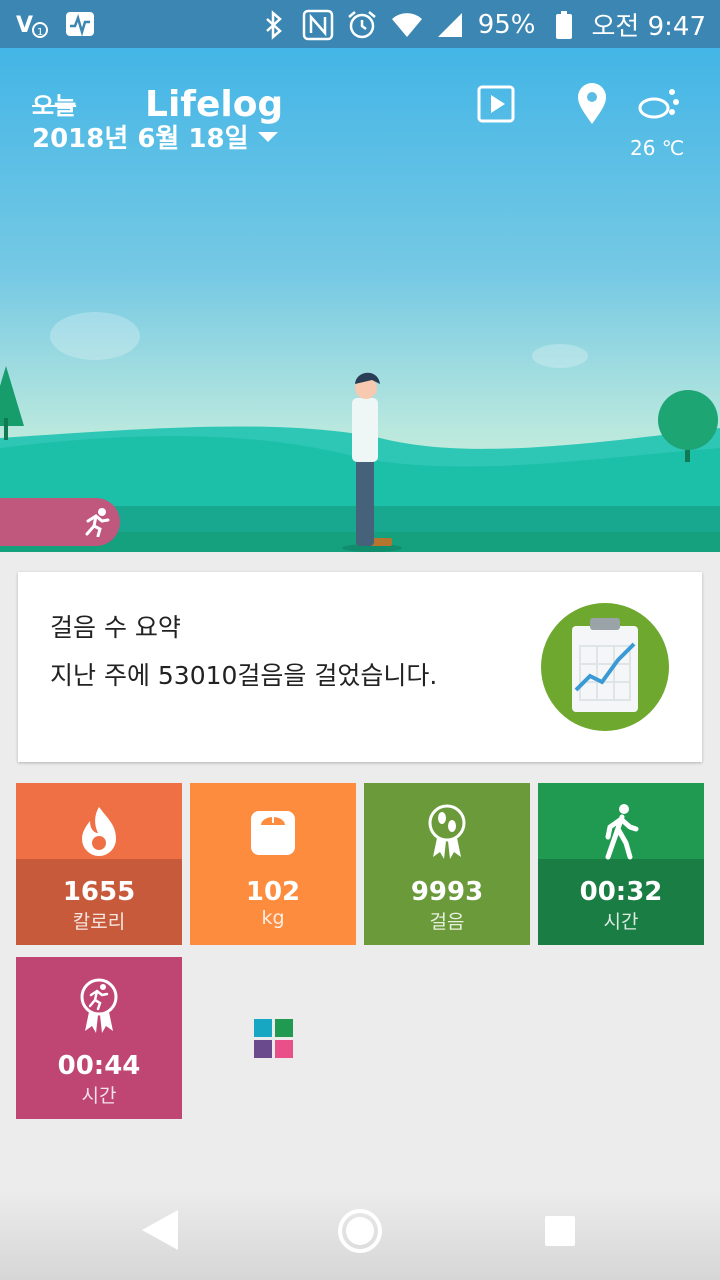 The image size is (720, 1280). Describe the element at coordinates (99, 1005) in the screenshot. I see `running-medal-icon` at that location.